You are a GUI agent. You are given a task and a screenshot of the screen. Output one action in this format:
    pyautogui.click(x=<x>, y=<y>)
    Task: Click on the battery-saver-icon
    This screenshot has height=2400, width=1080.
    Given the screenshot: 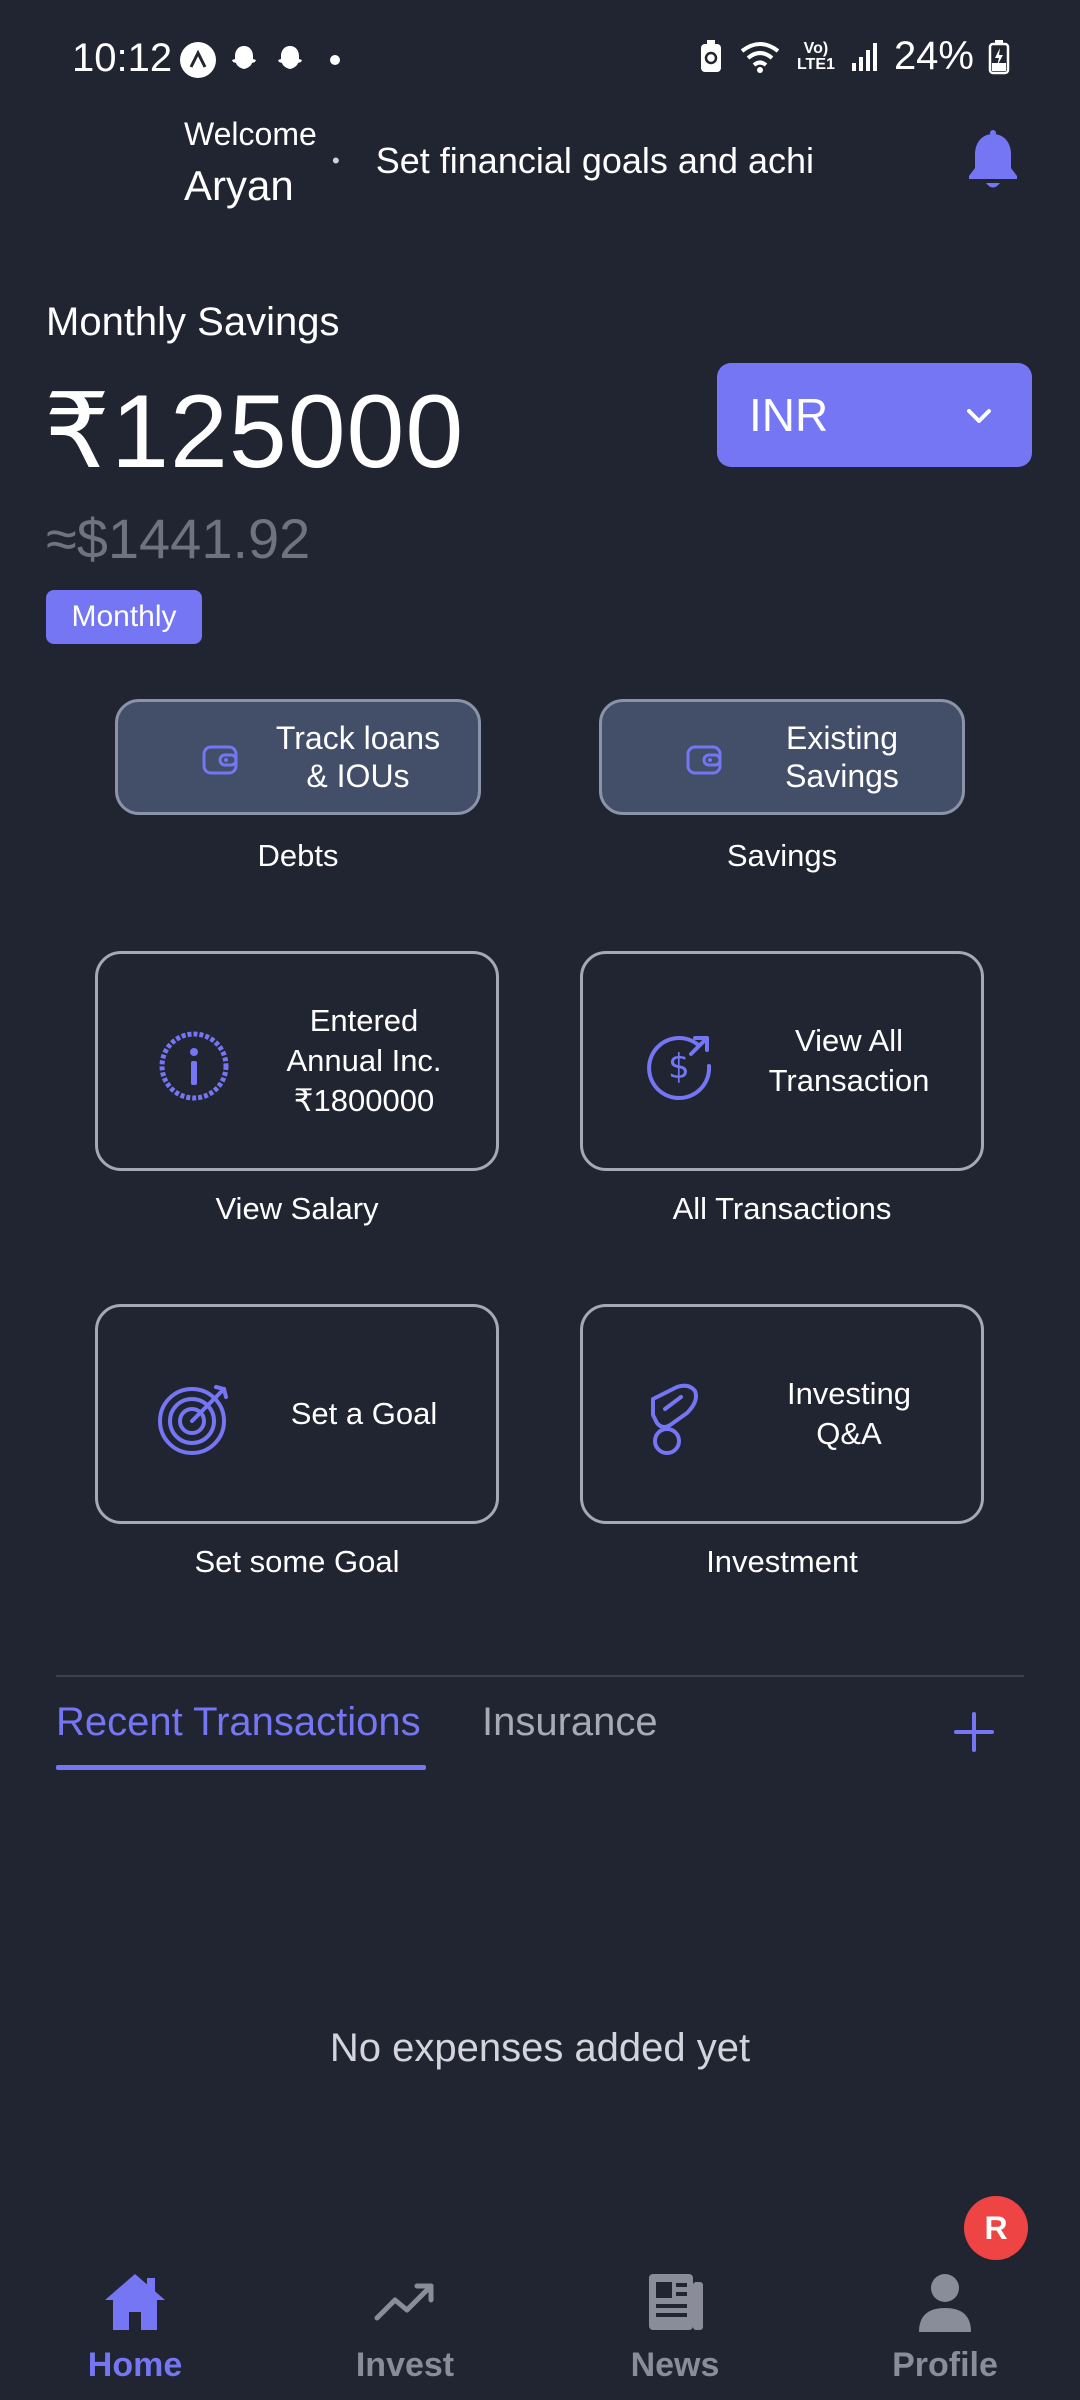 What is the action you would take?
    pyautogui.click(x=710, y=55)
    